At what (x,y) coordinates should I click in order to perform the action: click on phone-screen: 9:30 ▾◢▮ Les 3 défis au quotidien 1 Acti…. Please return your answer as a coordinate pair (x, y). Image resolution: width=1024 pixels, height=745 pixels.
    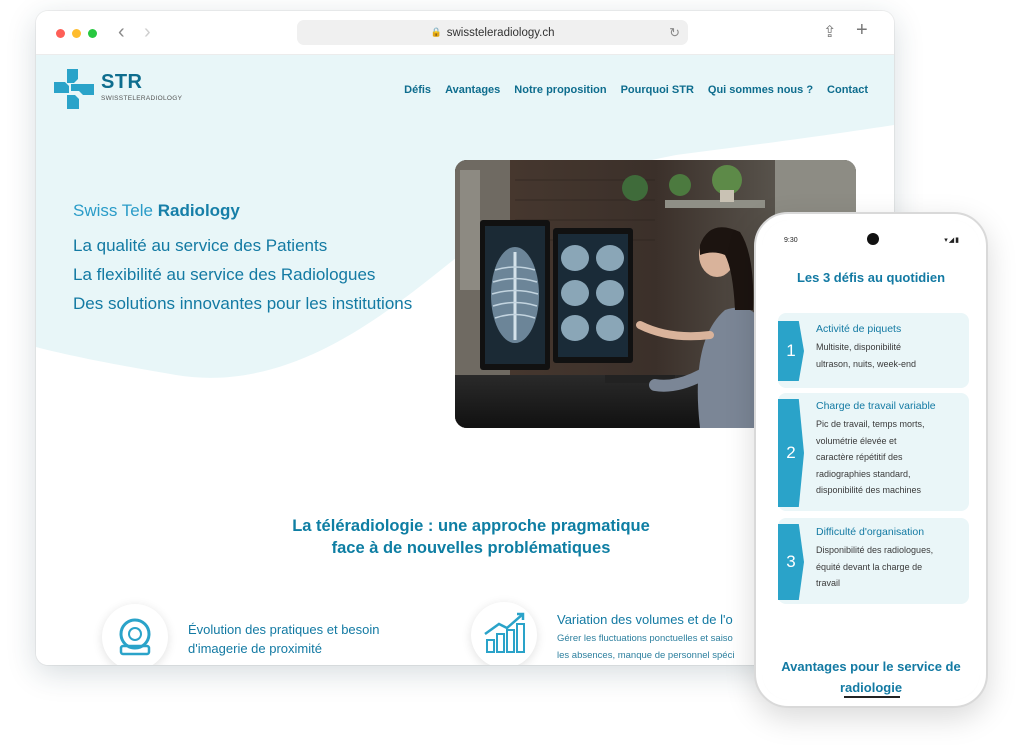
    Looking at the image, I should click on (871, 460).